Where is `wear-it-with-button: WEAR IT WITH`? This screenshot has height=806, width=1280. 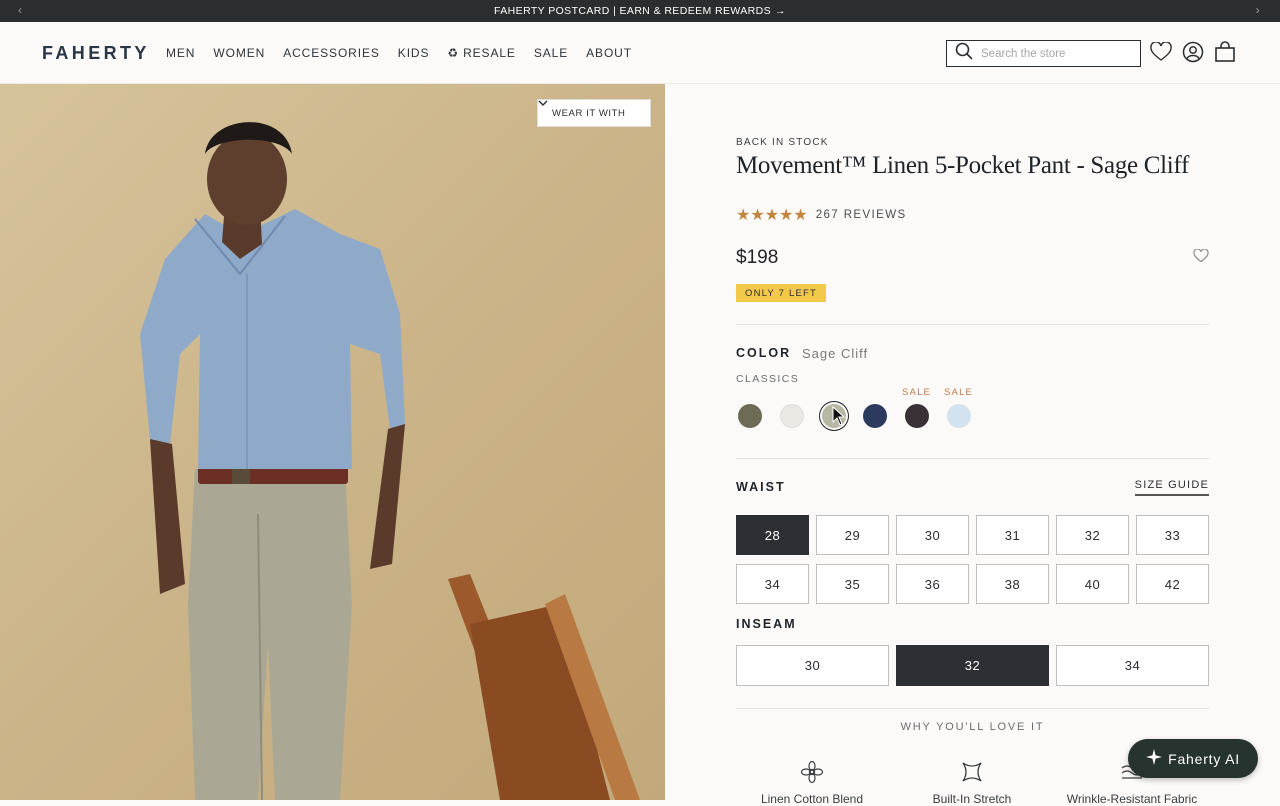
wear-it-with-button: WEAR IT WITH is located at coordinates (594, 113).